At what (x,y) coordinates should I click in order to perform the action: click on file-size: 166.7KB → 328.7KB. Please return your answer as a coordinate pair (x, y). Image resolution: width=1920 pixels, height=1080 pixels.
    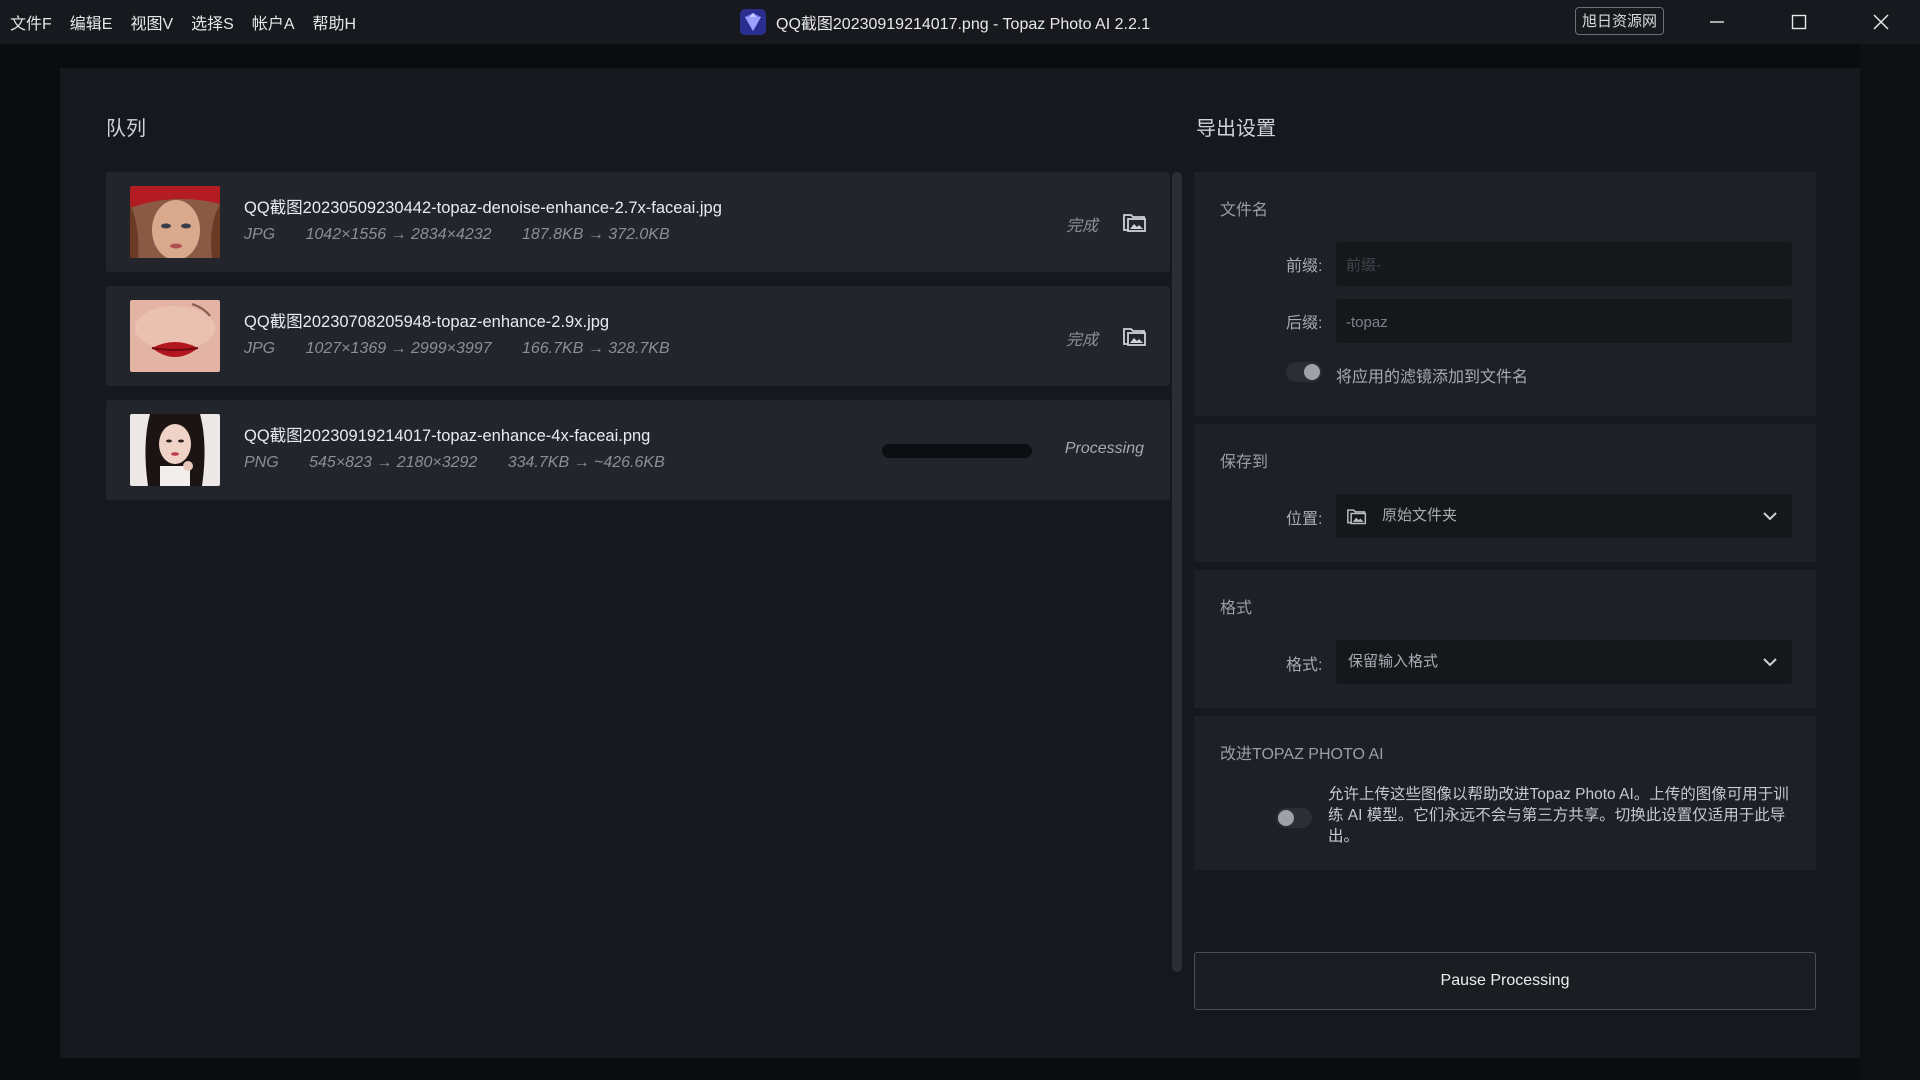
    Looking at the image, I should click on (595, 348).